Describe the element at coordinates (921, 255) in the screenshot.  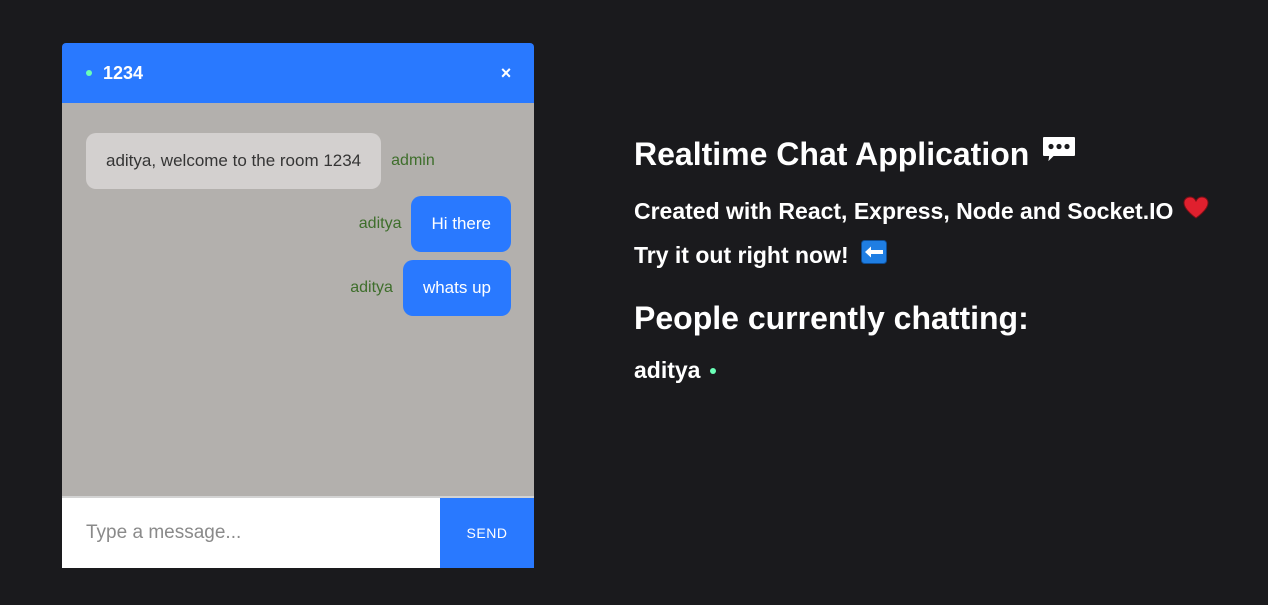
I see `app-cta: Try it out right now!` at that location.